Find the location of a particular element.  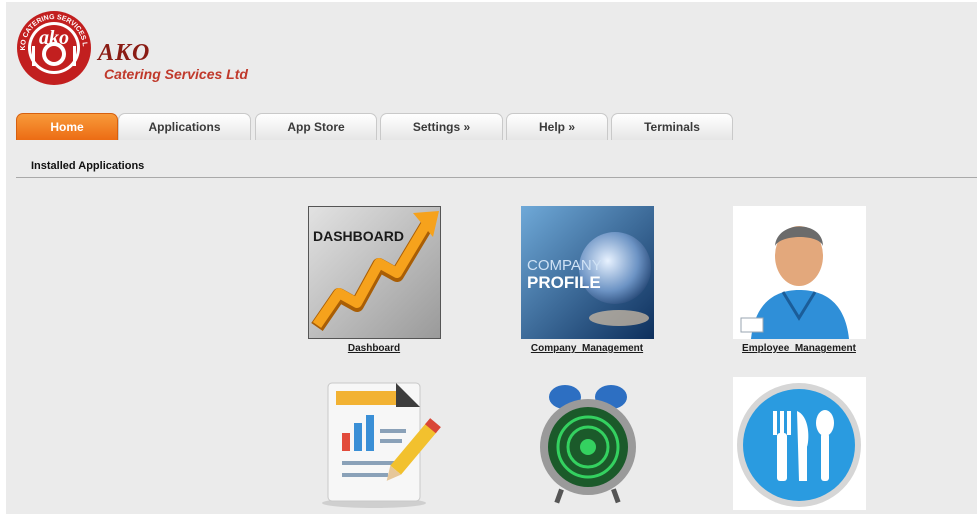

report-document-pencil-icon is located at coordinates (374, 443).